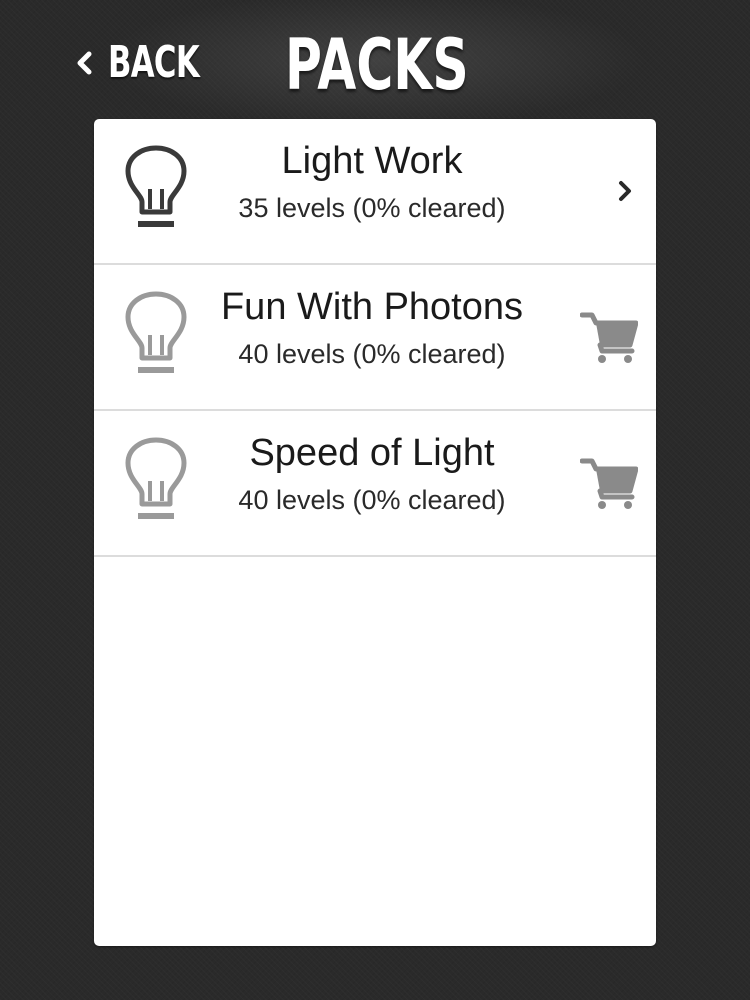 The image size is (750, 1000). What do you see at coordinates (372, 307) in the screenshot?
I see `pack-title: Fun With Photons` at bounding box center [372, 307].